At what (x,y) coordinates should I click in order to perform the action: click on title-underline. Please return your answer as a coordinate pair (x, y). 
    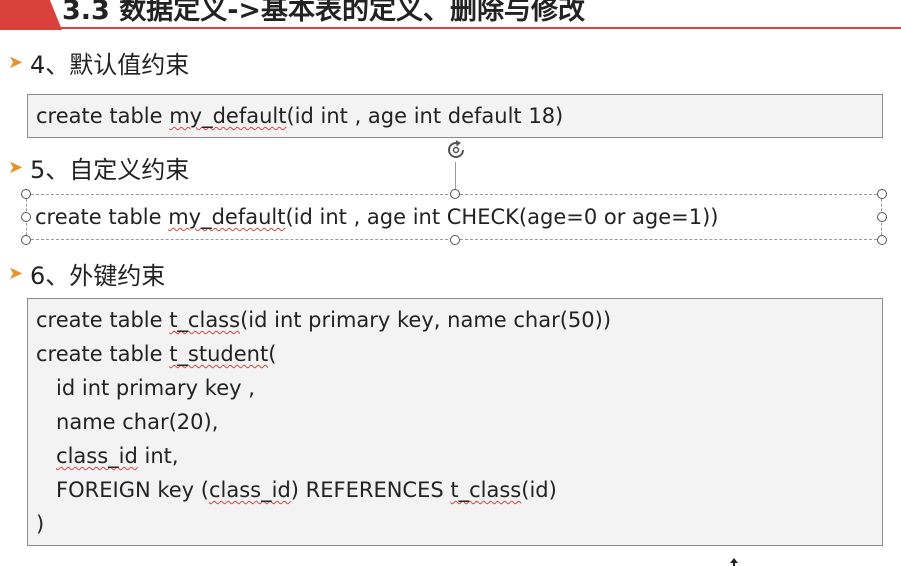
    Looking at the image, I should click on (450, 28).